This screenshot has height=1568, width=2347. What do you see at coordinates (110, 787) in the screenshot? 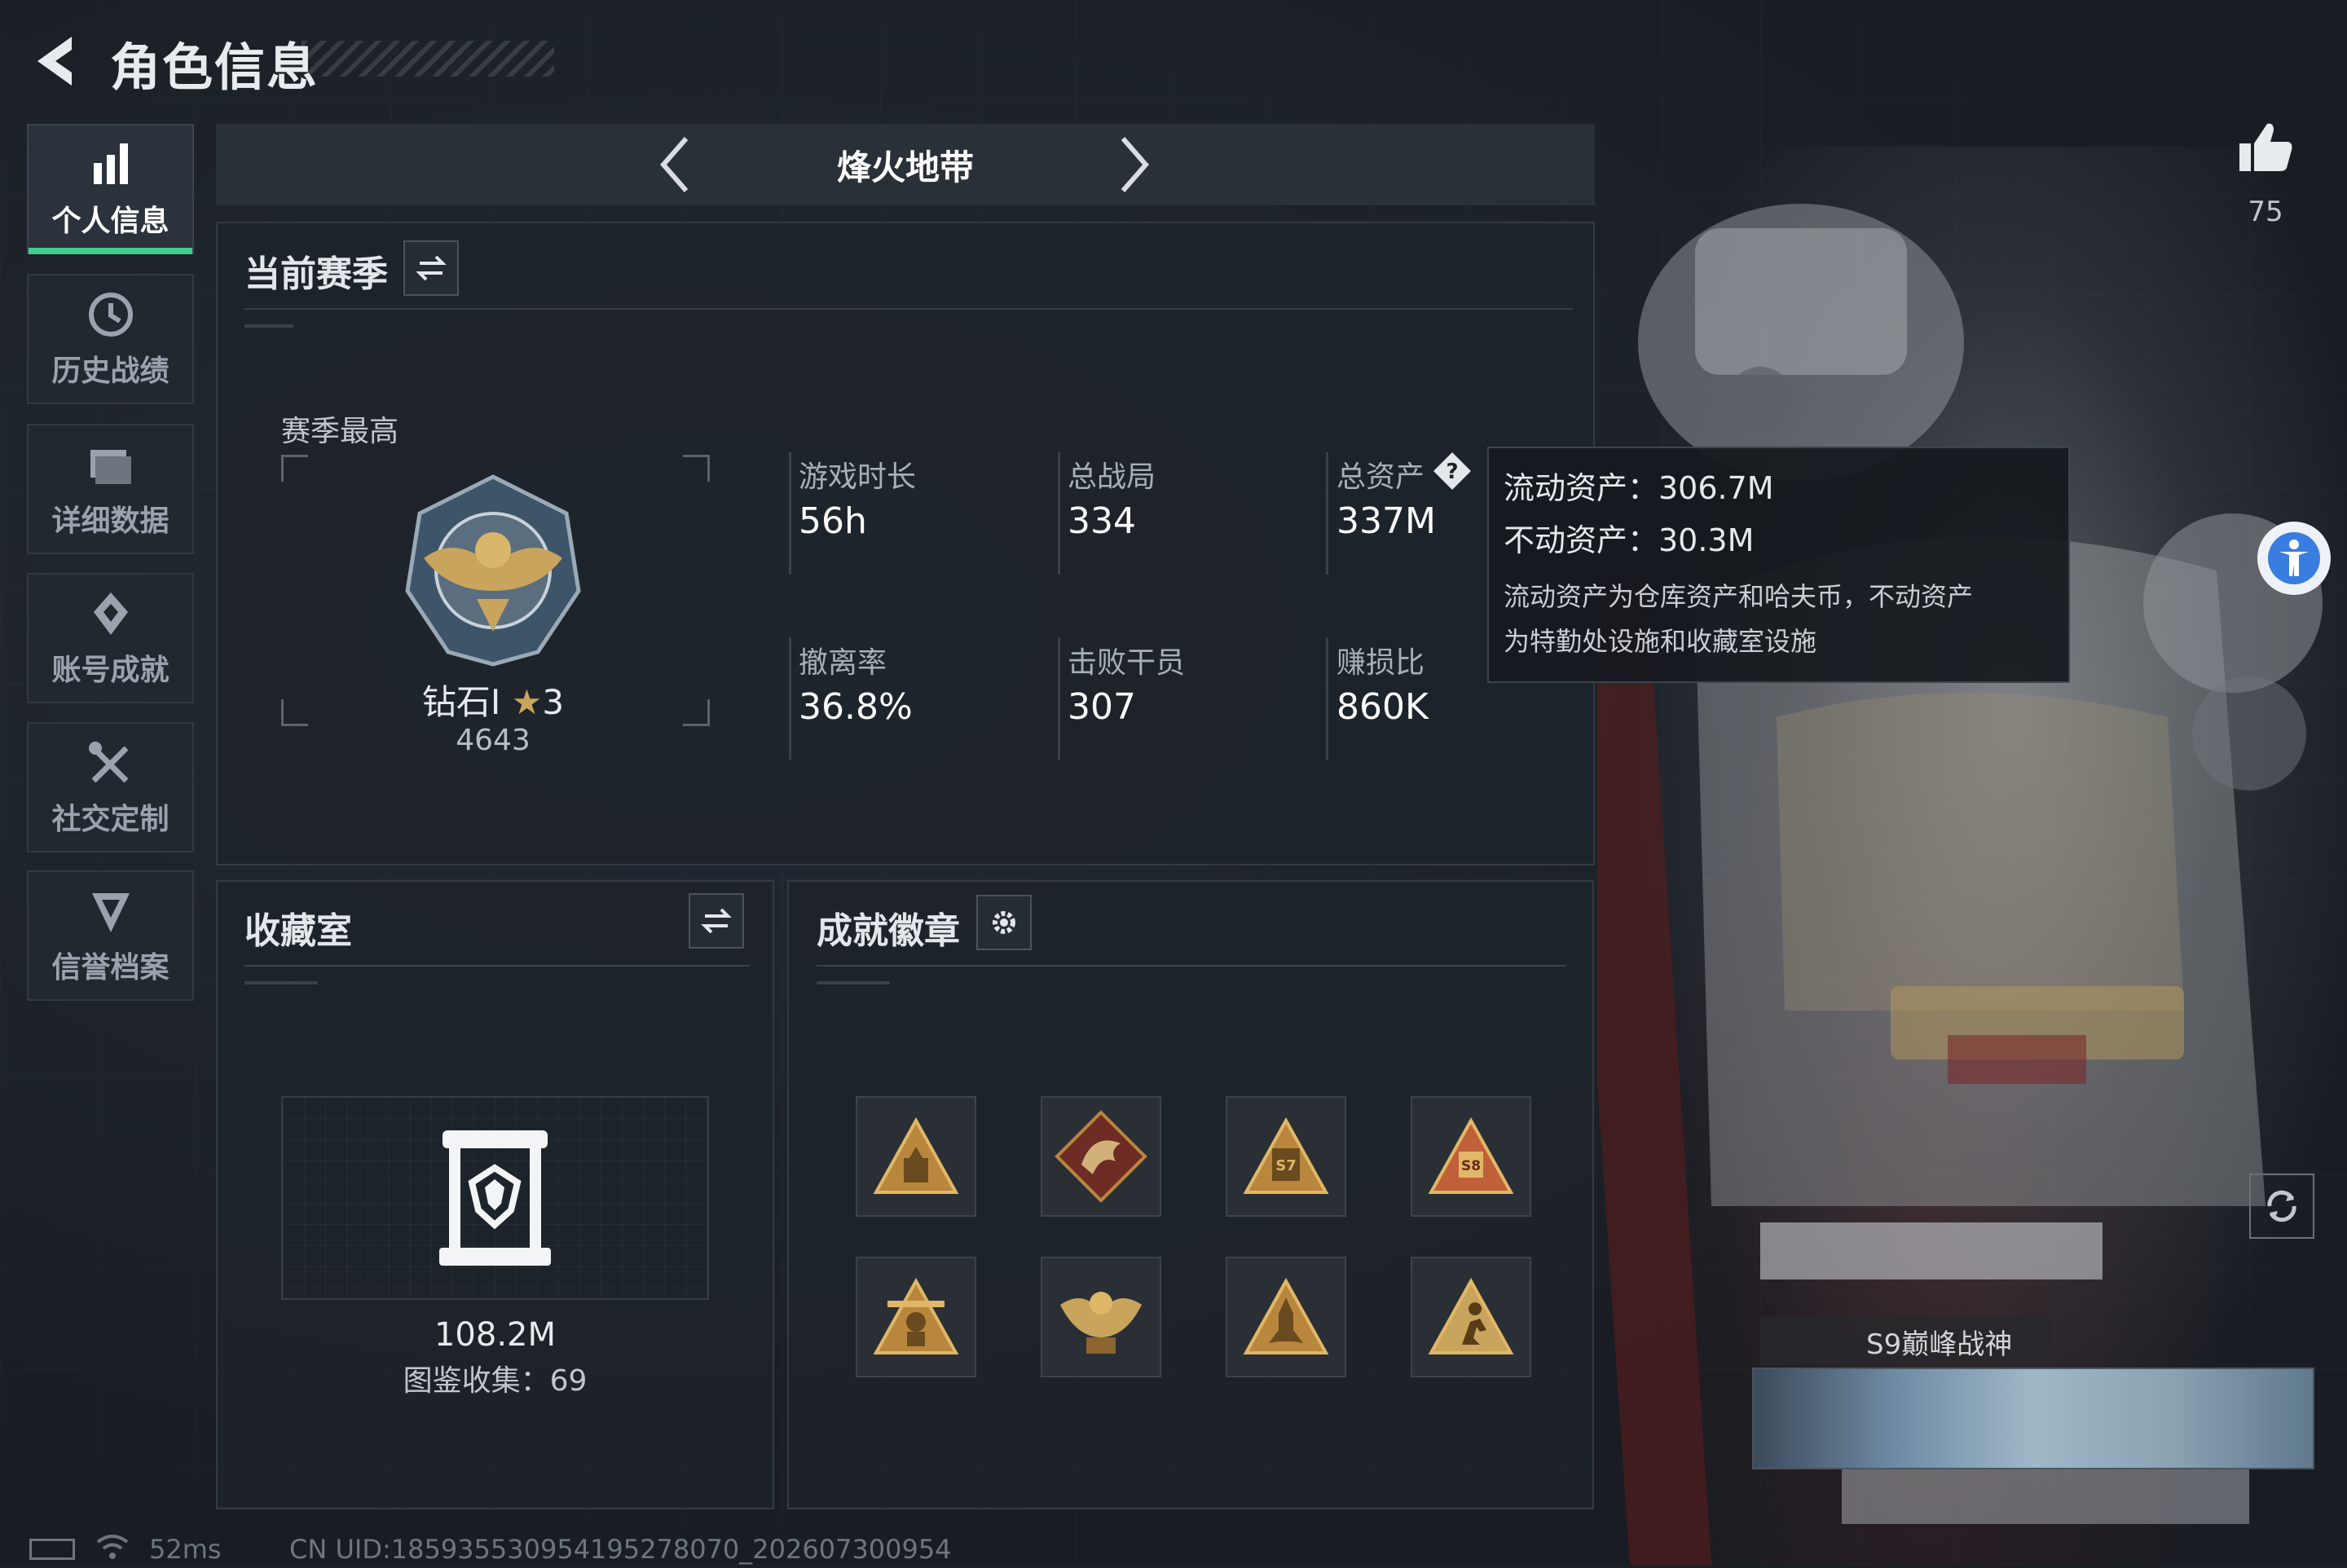
I see `nav-item-social: 社交定制` at bounding box center [110, 787].